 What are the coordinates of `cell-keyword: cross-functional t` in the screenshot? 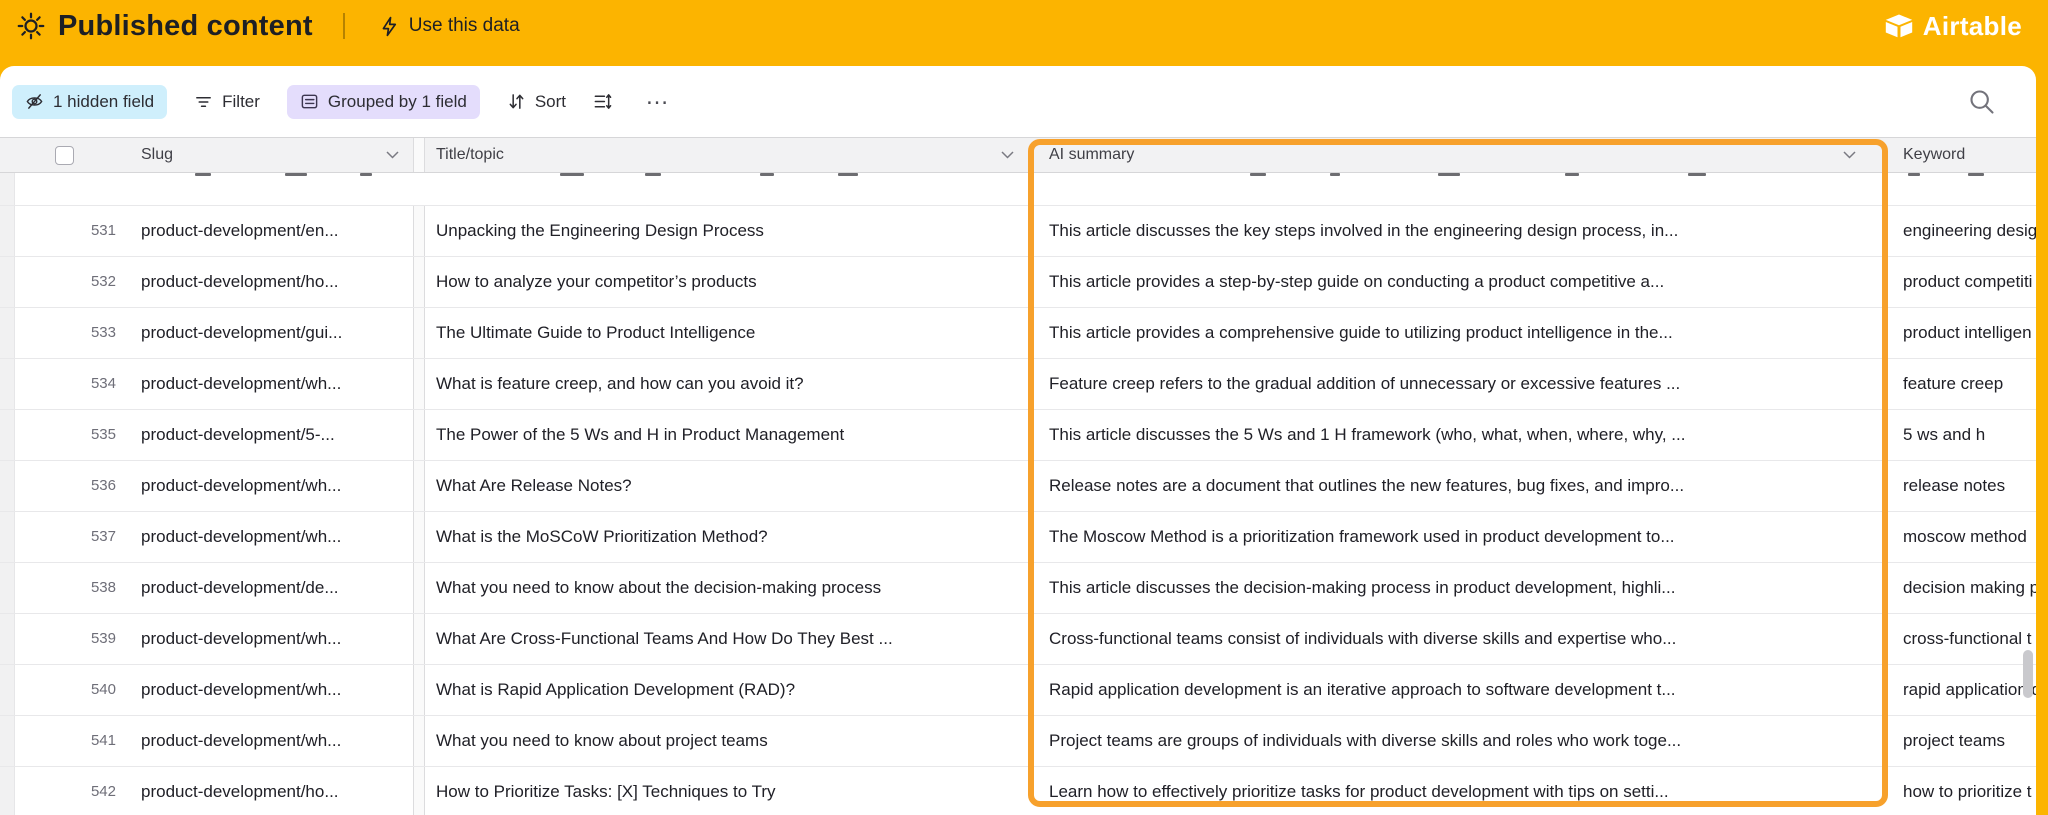 It's located at (1960, 639).